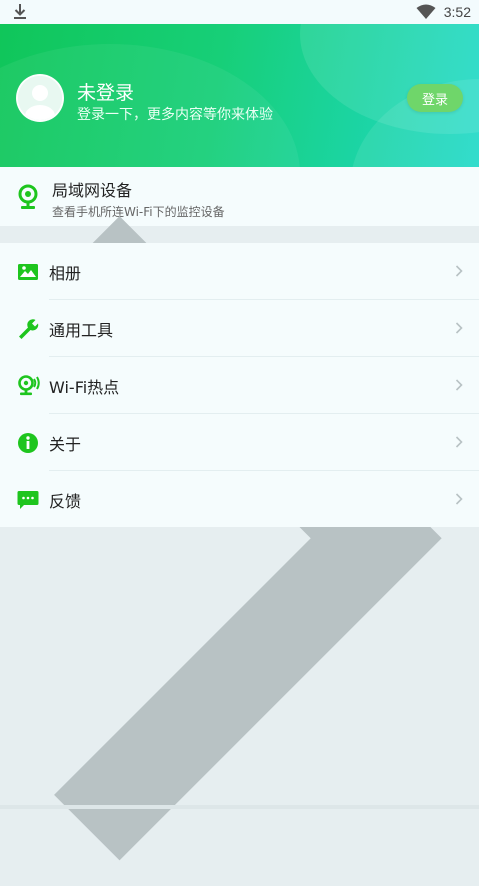  Describe the element at coordinates (426, 12) in the screenshot. I see `wifi-icon` at that location.